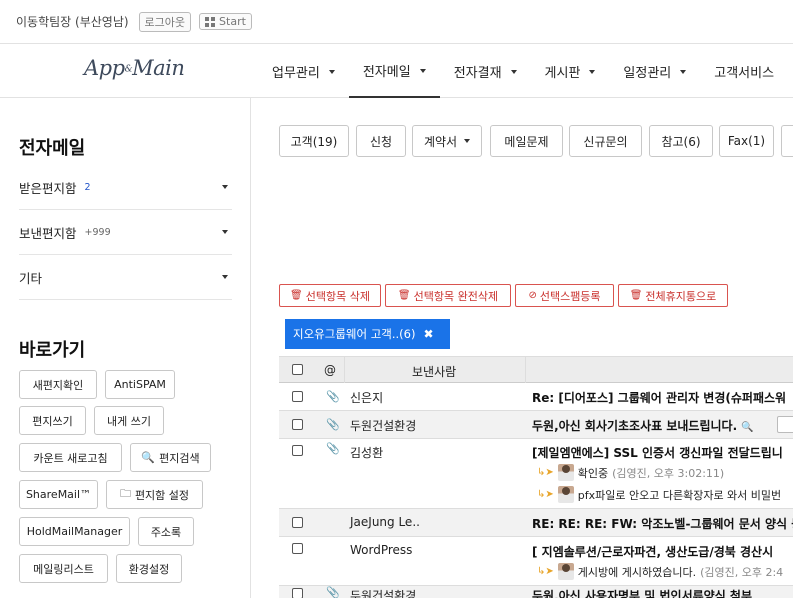 This screenshot has height=598, width=793. Describe the element at coordinates (381, 141) in the screenshot. I see `tab-application: 신청` at that location.